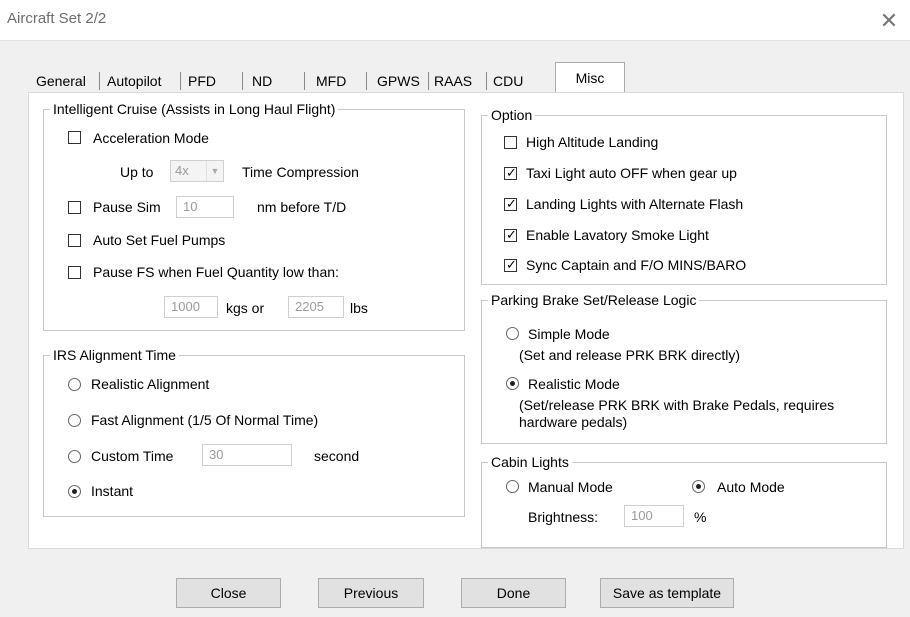 This screenshot has width=910, height=617. Describe the element at coordinates (74, 456) in the screenshot. I see `irs-custom-radio` at that location.